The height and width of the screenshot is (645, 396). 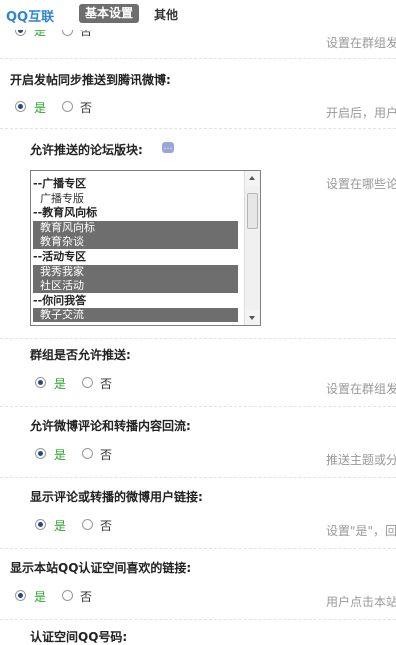 I want to click on forums-hint: 设置在哪些论, so click(x=361, y=184).